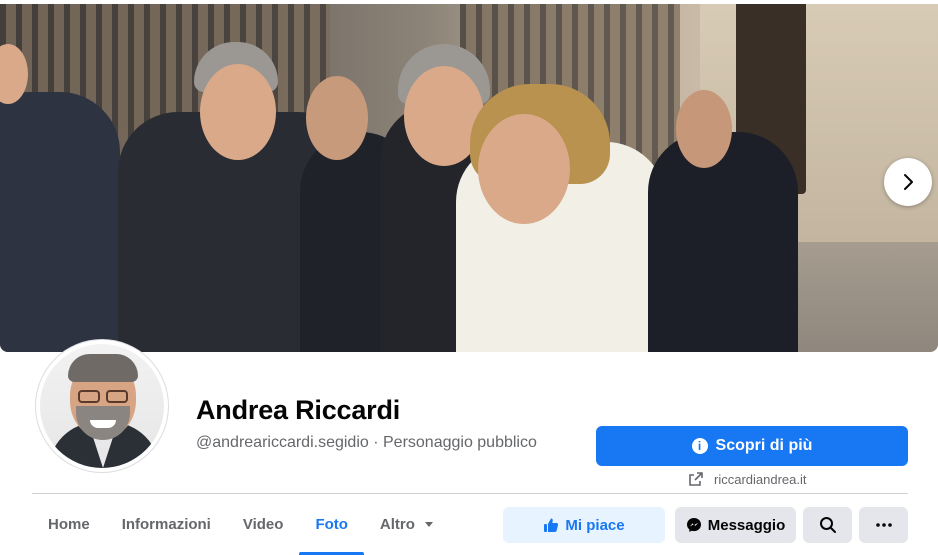 This screenshot has height=555, width=938. What do you see at coordinates (595, 525) in the screenshot?
I see `like-label: Mi piace` at bounding box center [595, 525].